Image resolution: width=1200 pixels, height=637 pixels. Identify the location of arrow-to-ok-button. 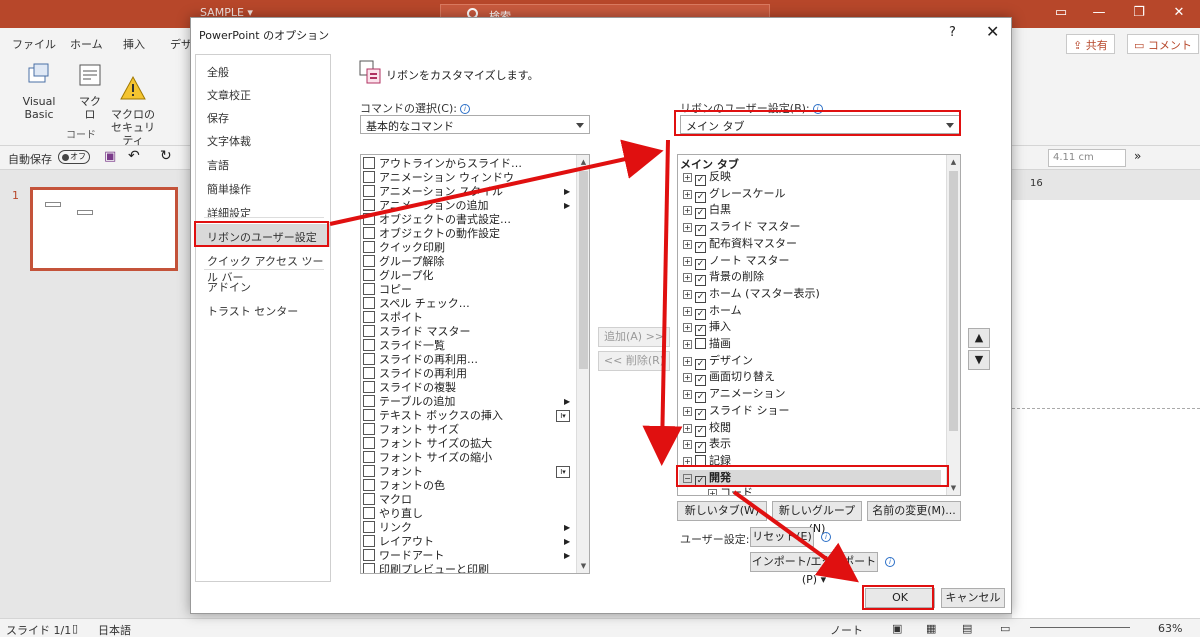
(795, 536).